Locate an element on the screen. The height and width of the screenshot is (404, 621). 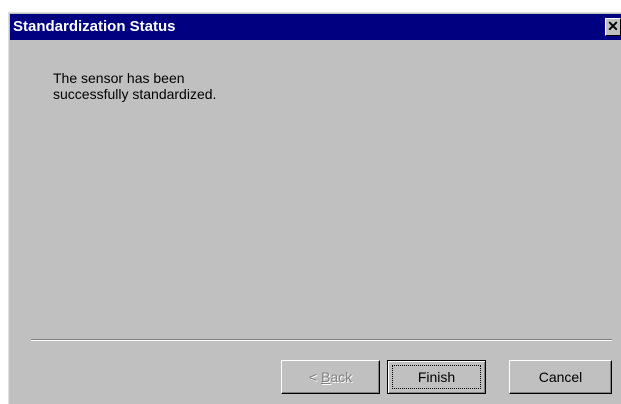
back-button-accelerator: B is located at coordinates (325, 376).